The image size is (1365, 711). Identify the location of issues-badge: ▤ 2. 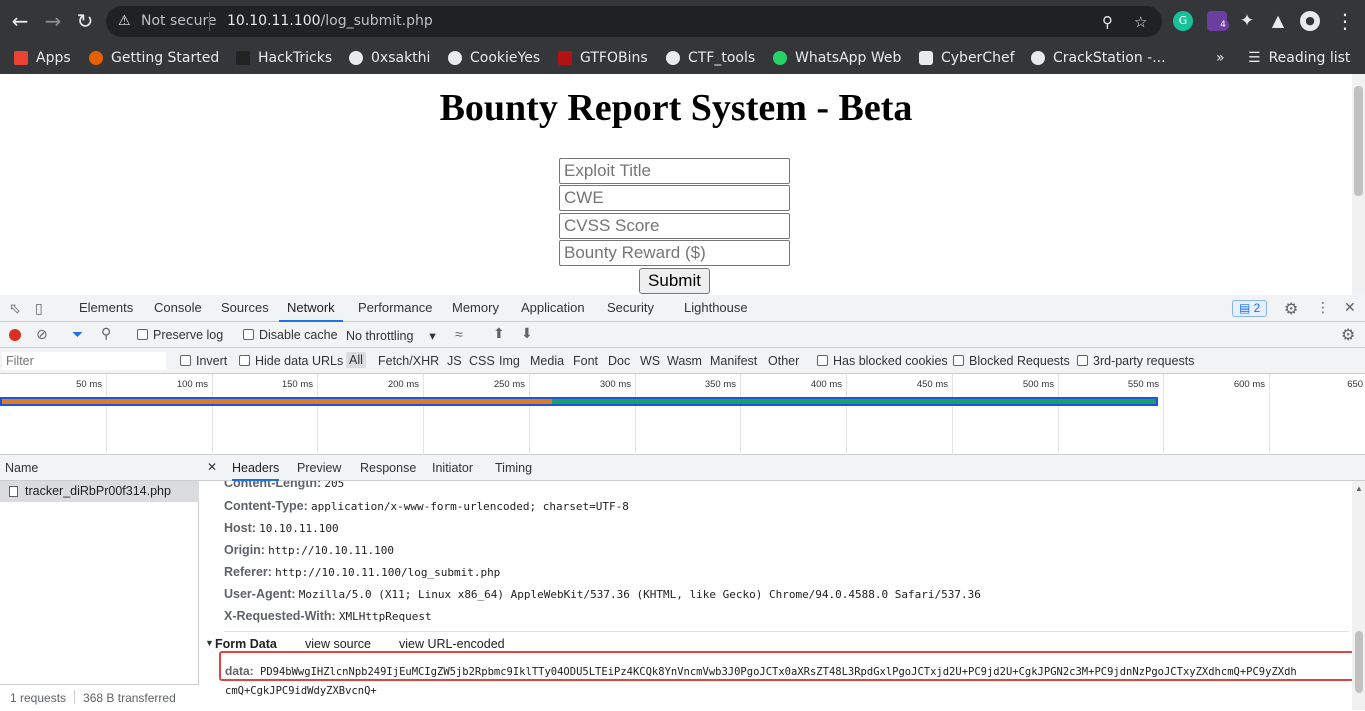
(1250, 308).